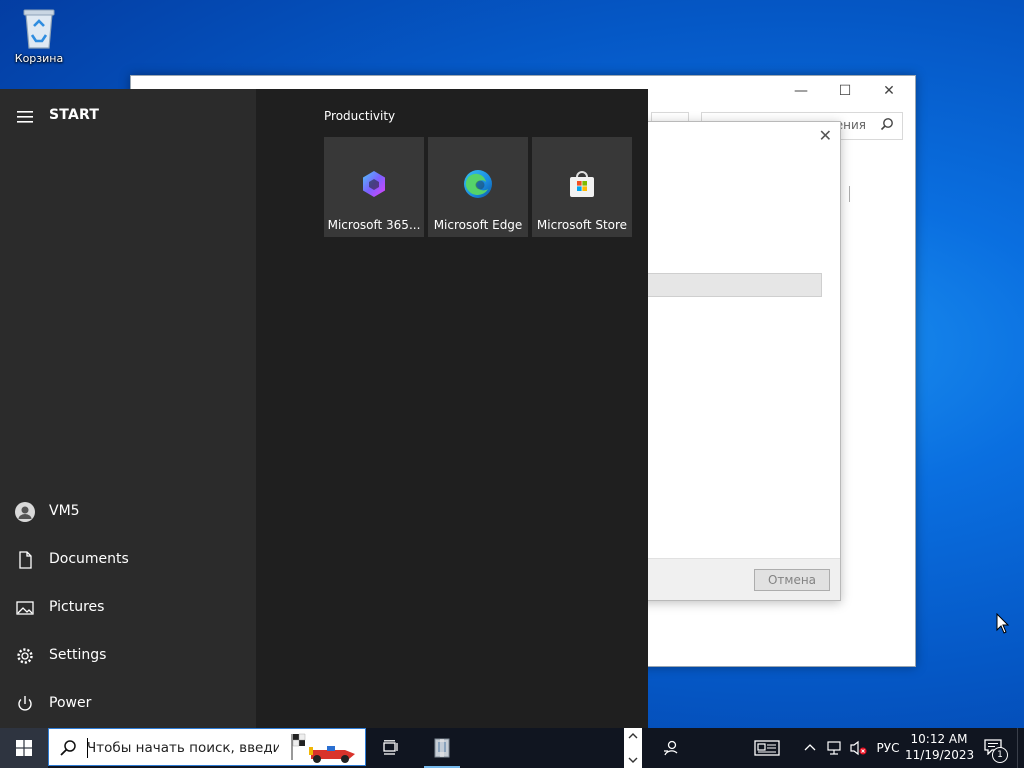  What do you see at coordinates (582, 225) in the screenshot?
I see `tile-microsoft-store-label: Microsoft Store` at bounding box center [582, 225].